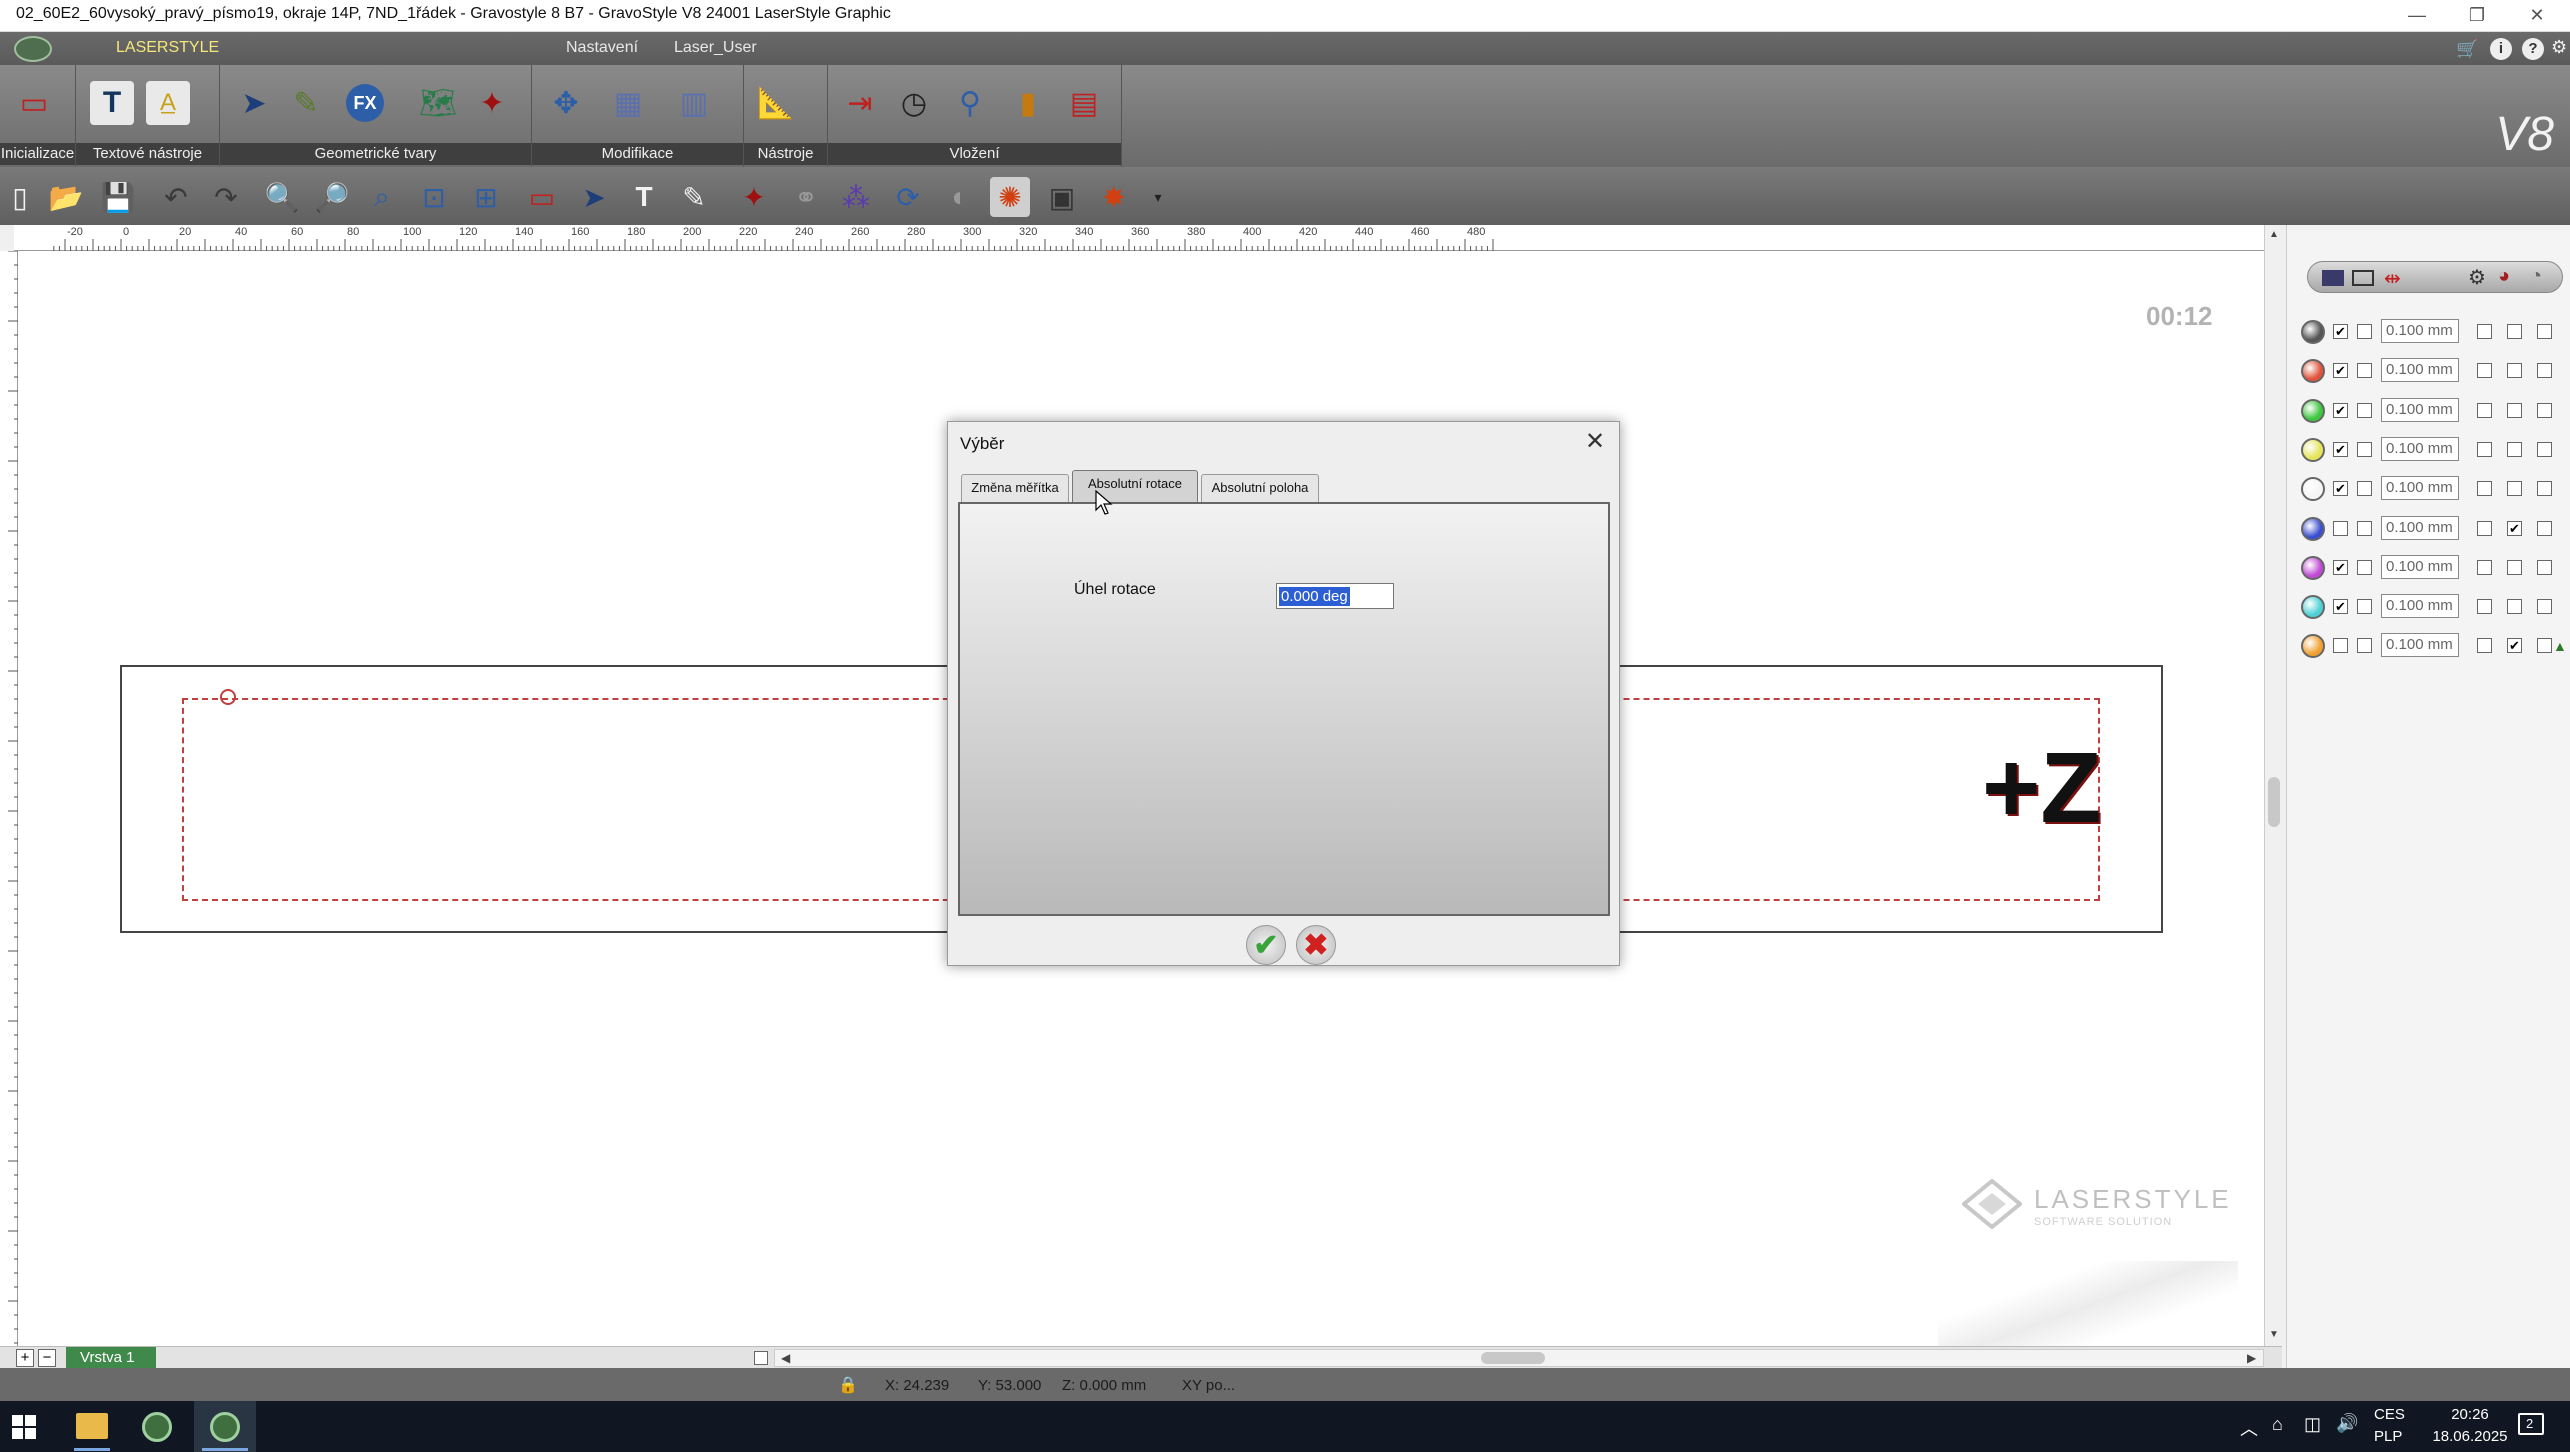 This screenshot has height=1452, width=2570. Describe the element at coordinates (1595, 442) in the screenshot. I see `dialog-close-button: ✕` at that location.